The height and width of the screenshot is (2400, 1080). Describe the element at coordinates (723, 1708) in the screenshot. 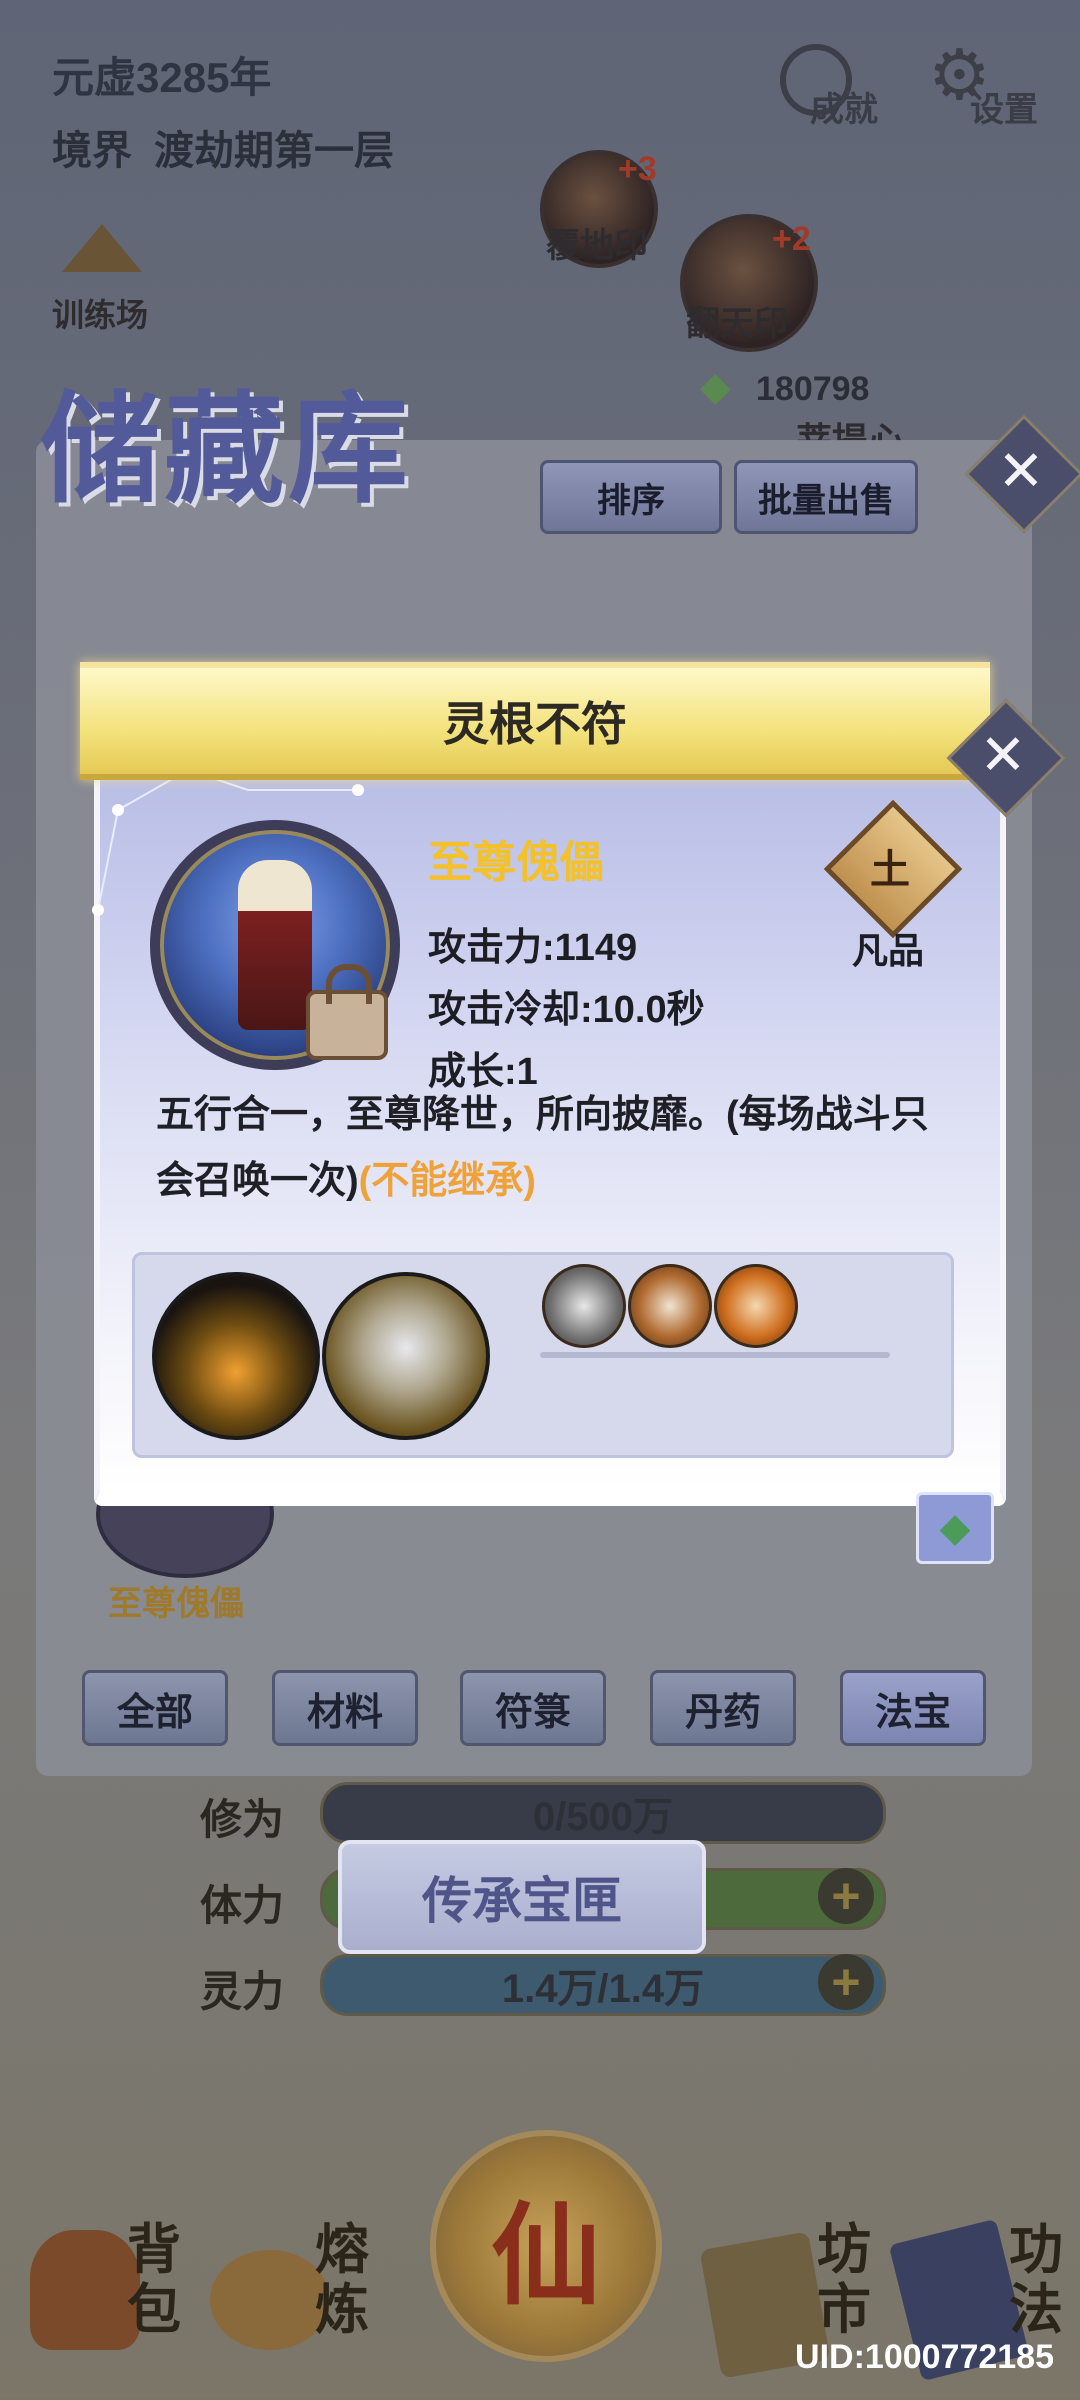

I see `tab-pills: 丹药` at that location.